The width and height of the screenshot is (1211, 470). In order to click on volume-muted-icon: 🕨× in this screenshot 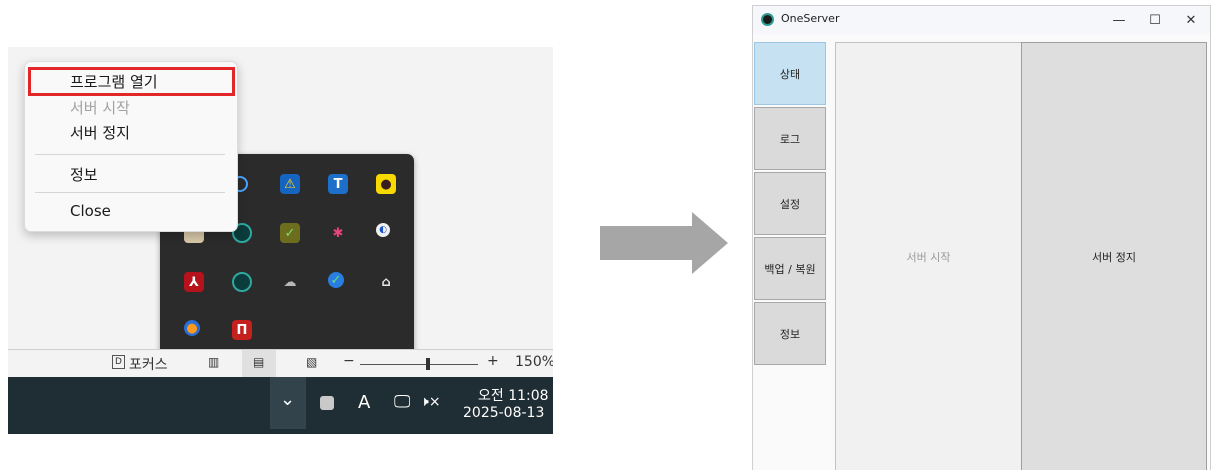, I will do `click(430, 402)`.